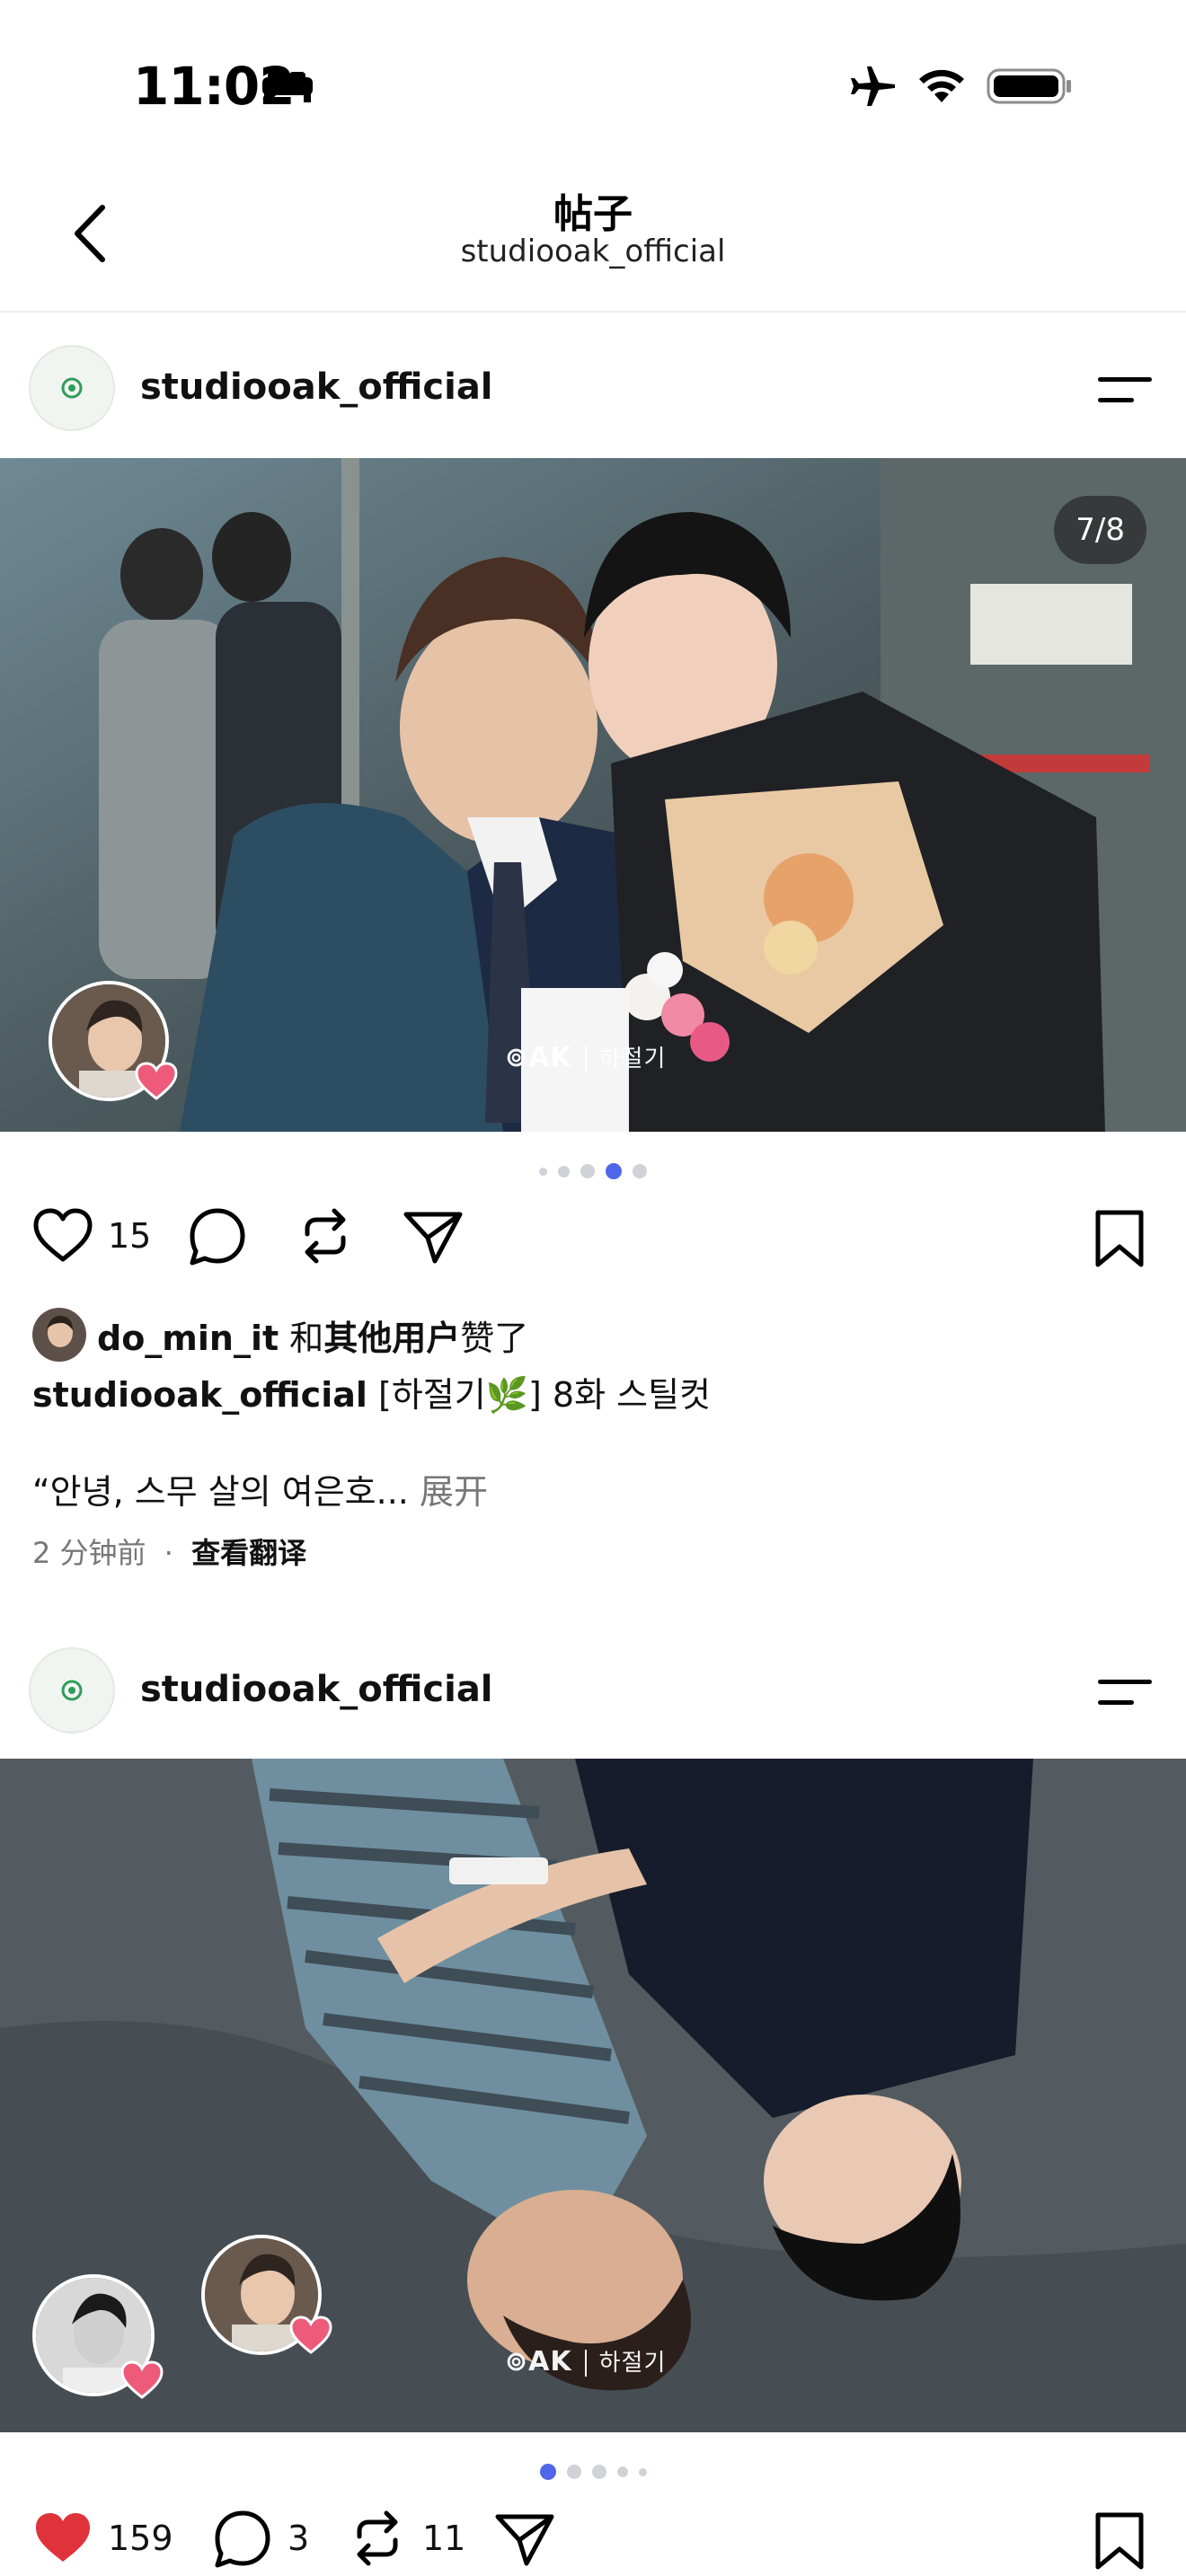  What do you see at coordinates (130, 1236) in the screenshot?
I see `like-count: 15` at bounding box center [130, 1236].